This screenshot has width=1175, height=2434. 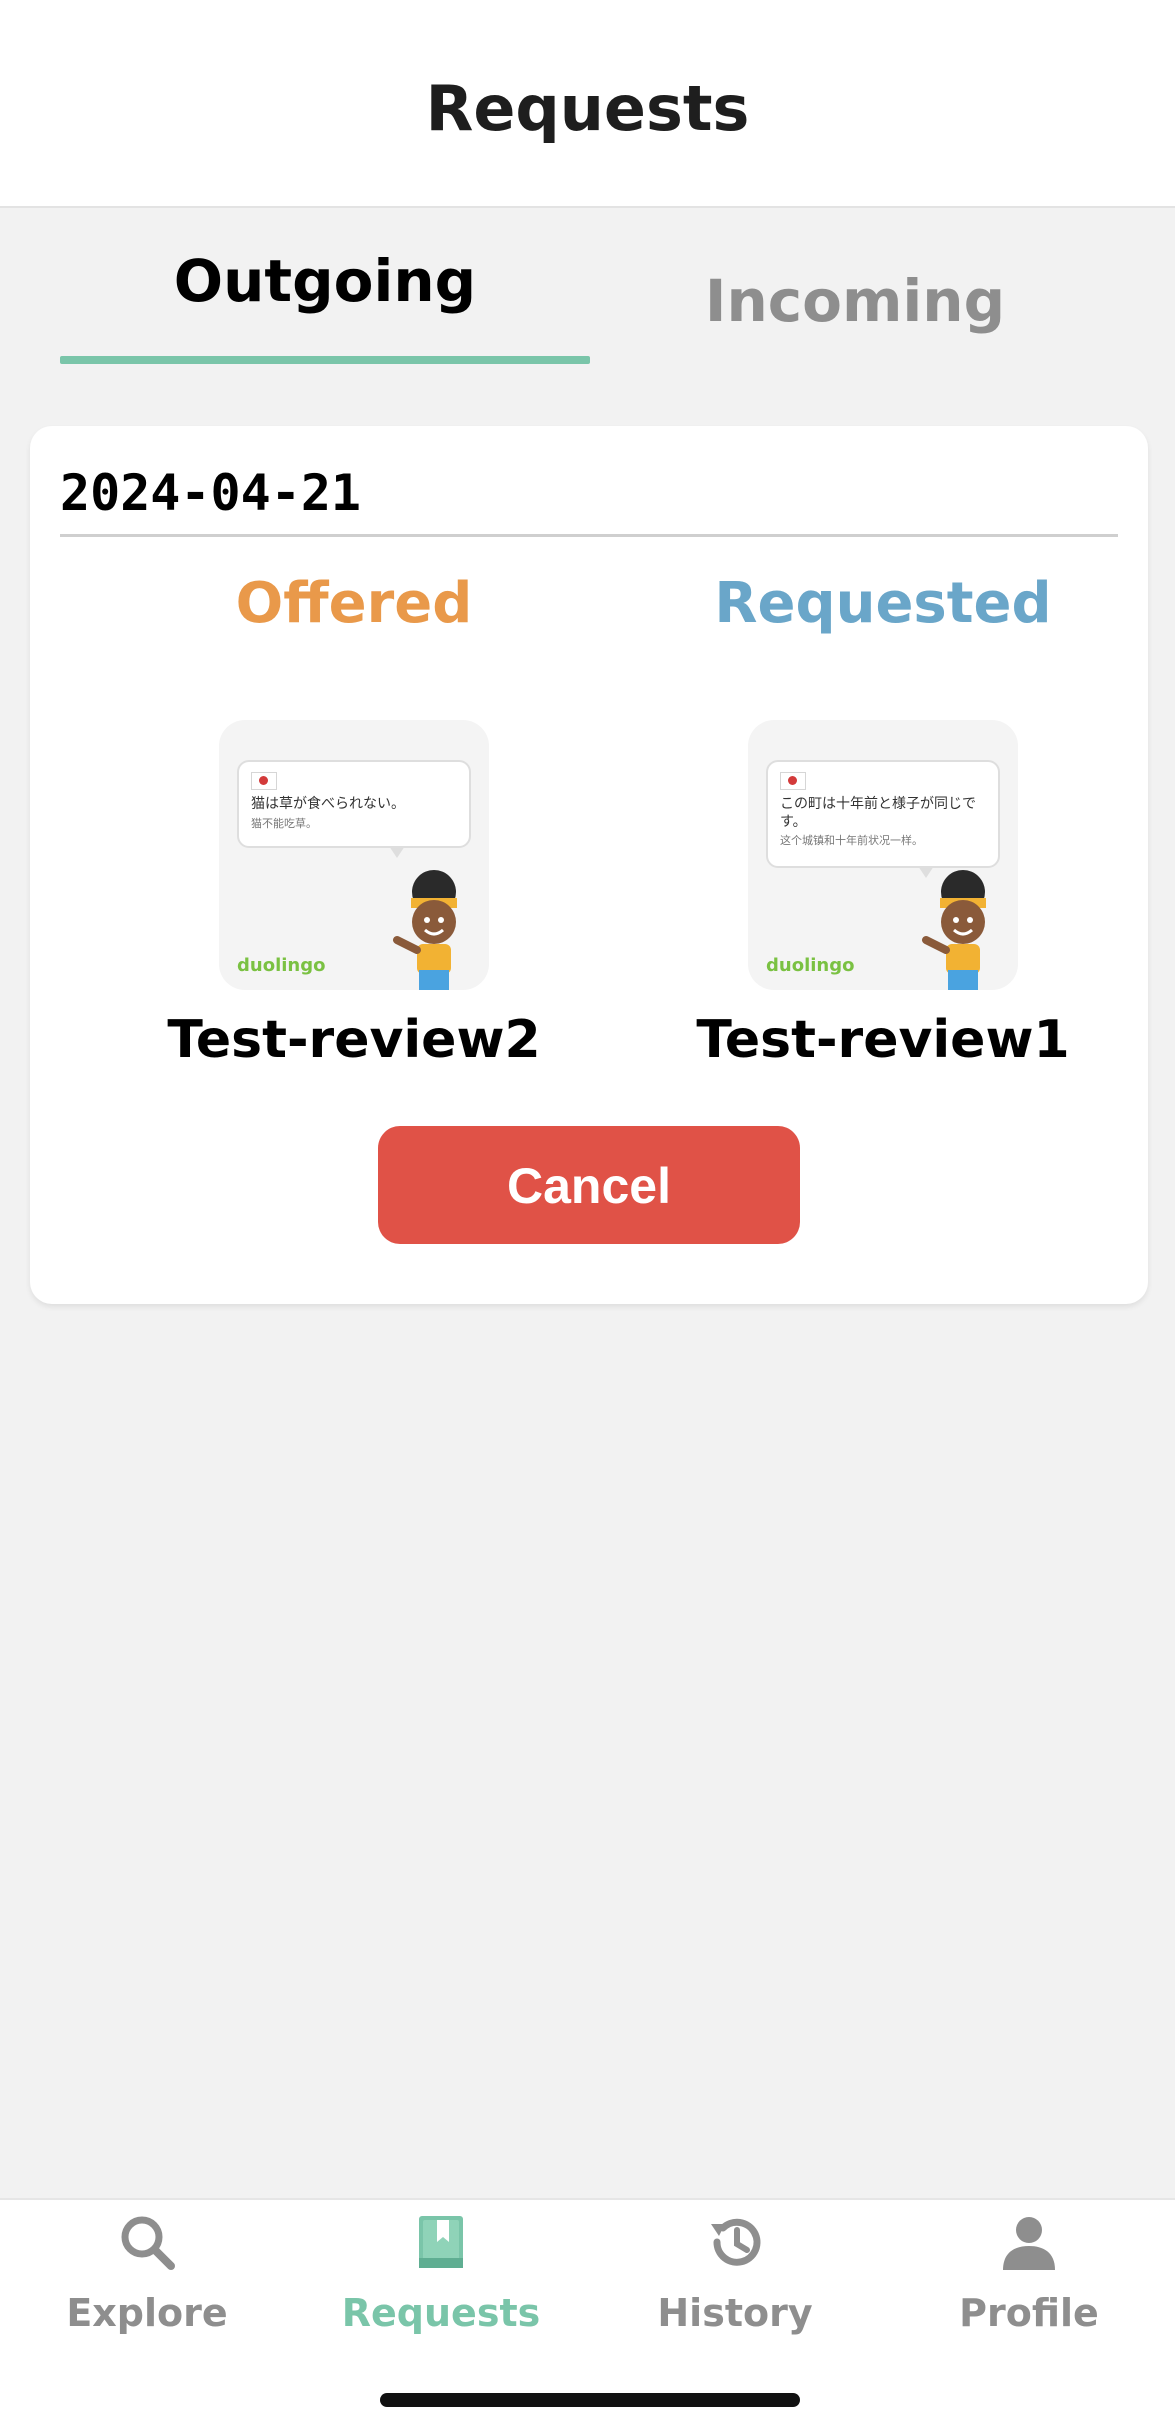 I want to click on offered-card-thumbnail: 猫は草が食べられない。 猫不能吃草。 duolingo, so click(x=354, y=855).